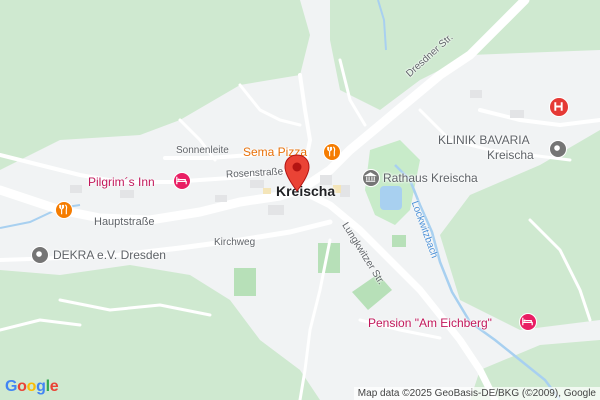 This screenshot has width=600, height=400. What do you see at coordinates (121, 182) in the screenshot?
I see `poi-label-pilgrims-inn: Pilgrim´s Inn` at bounding box center [121, 182].